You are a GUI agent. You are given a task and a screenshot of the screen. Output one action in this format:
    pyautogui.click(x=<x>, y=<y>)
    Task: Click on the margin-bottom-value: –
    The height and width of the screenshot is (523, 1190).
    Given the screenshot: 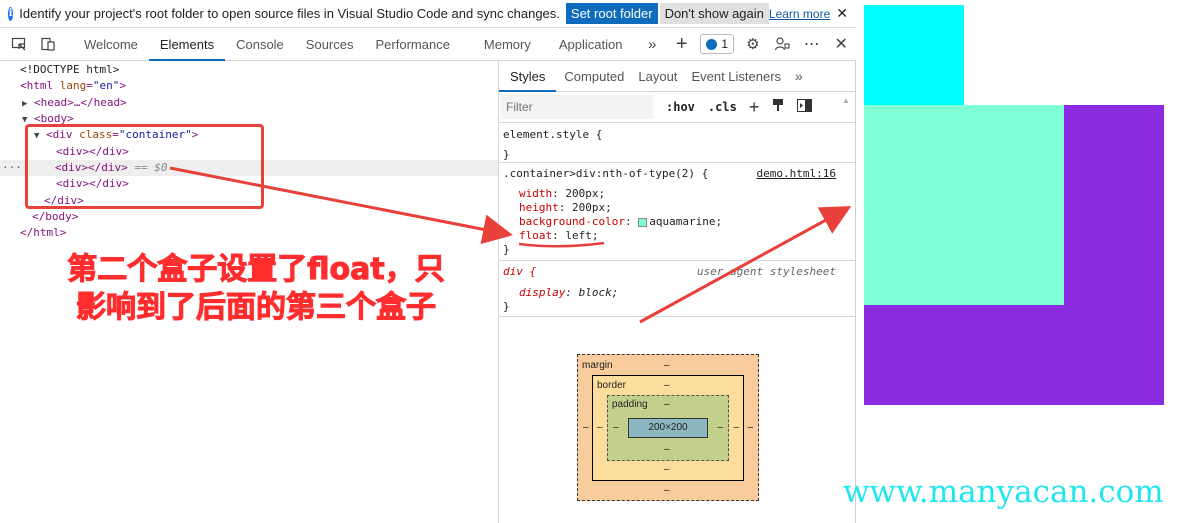 What is the action you would take?
    pyautogui.click(x=667, y=490)
    